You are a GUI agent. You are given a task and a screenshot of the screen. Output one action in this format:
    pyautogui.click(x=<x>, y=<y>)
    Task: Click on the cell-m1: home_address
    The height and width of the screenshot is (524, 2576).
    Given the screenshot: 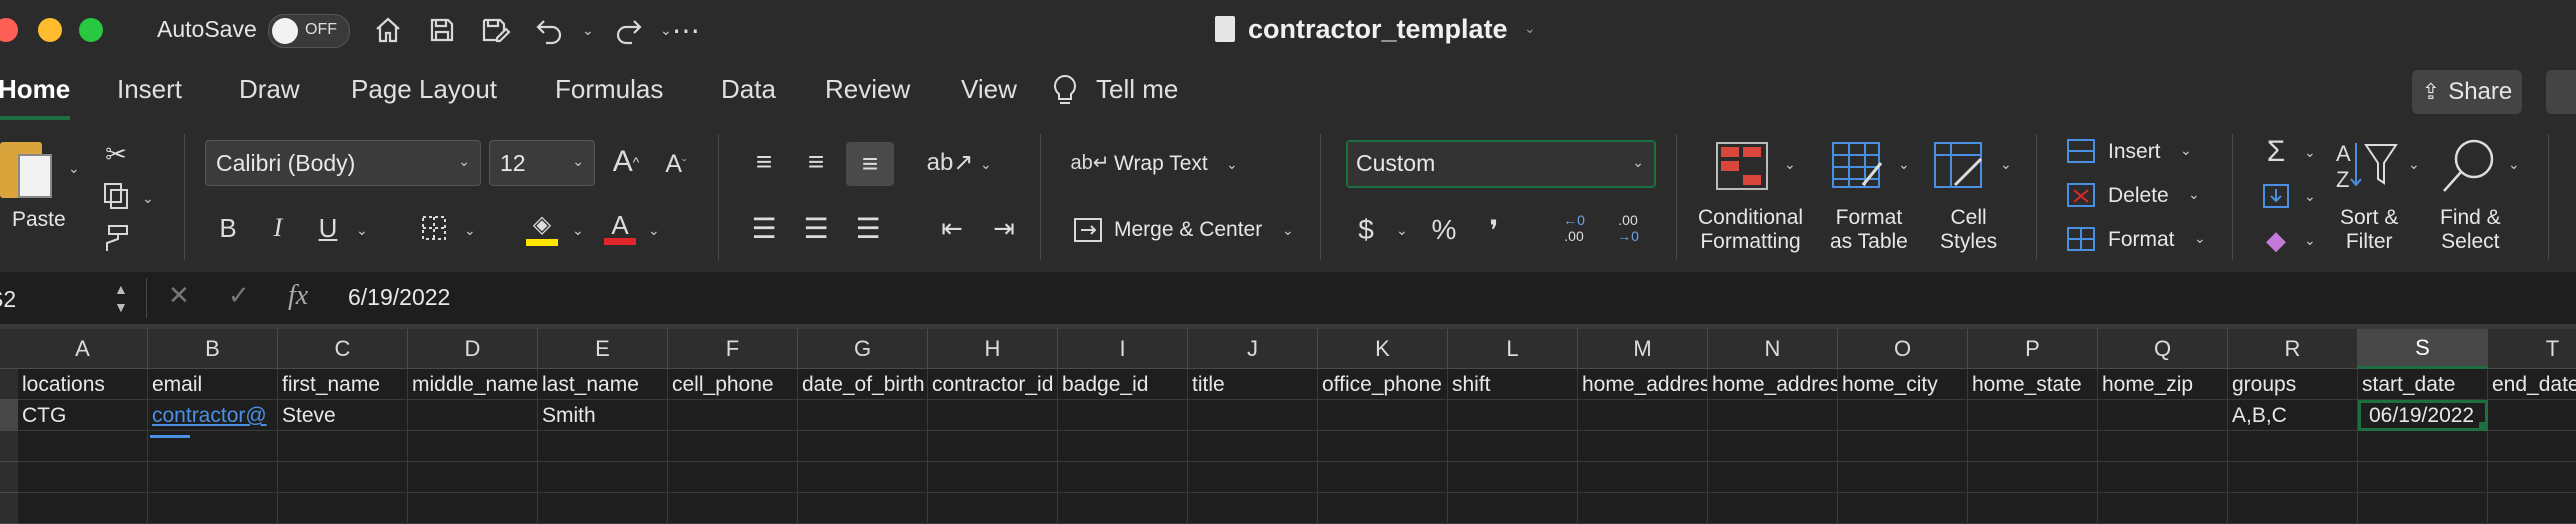 What is the action you would take?
    pyautogui.click(x=1643, y=384)
    